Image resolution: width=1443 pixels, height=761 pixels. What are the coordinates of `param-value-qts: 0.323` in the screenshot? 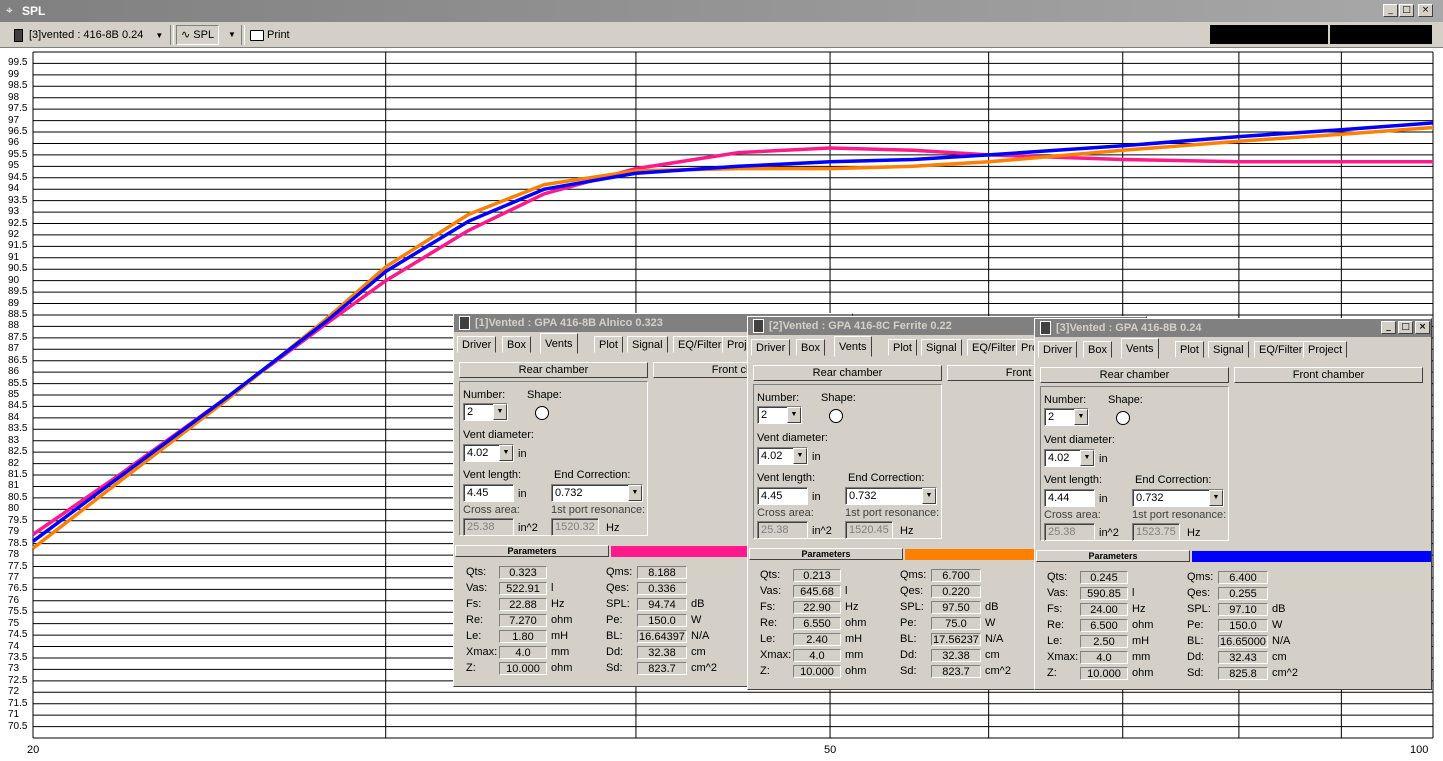 It's located at (523, 572).